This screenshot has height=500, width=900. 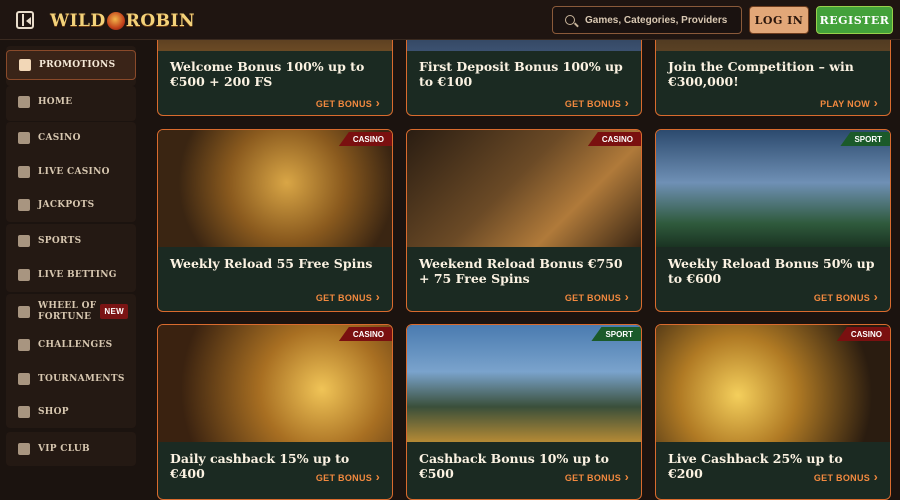 I want to click on play-now-link: PLAY NOW, so click(x=849, y=103).